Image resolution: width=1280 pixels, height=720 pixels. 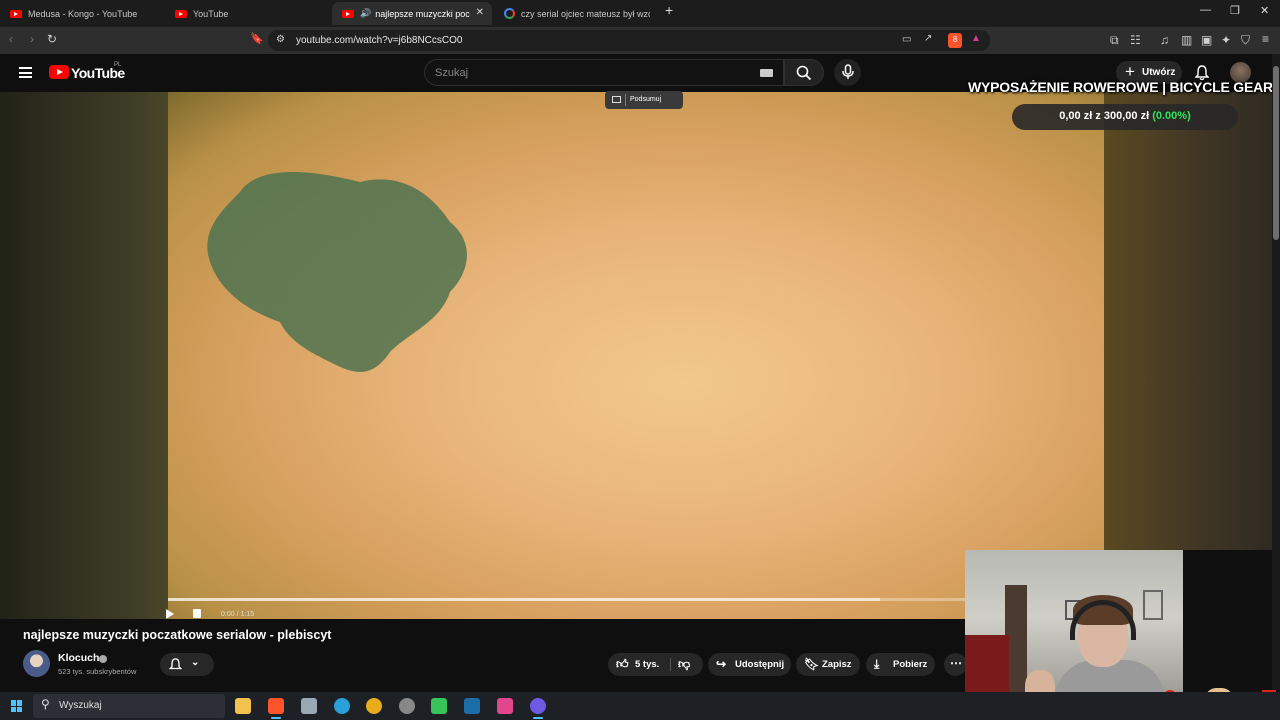 I want to click on summarize-button: Podsumuj, so click(x=644, y=100).